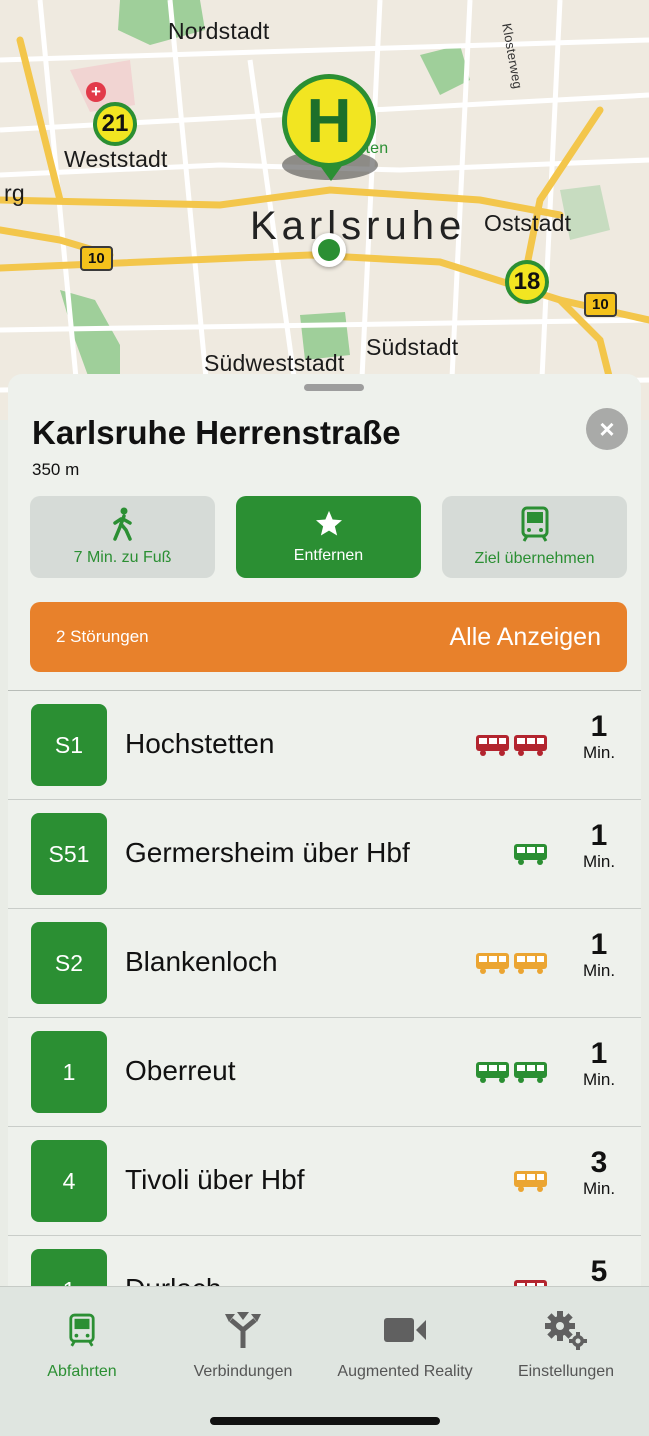 The image size is (649, 1436). What do you see at coordinates (243, 1371) in the screenshot?
I see `tab-connections-label: Verbindungen` at bounding box center [243, 1371].